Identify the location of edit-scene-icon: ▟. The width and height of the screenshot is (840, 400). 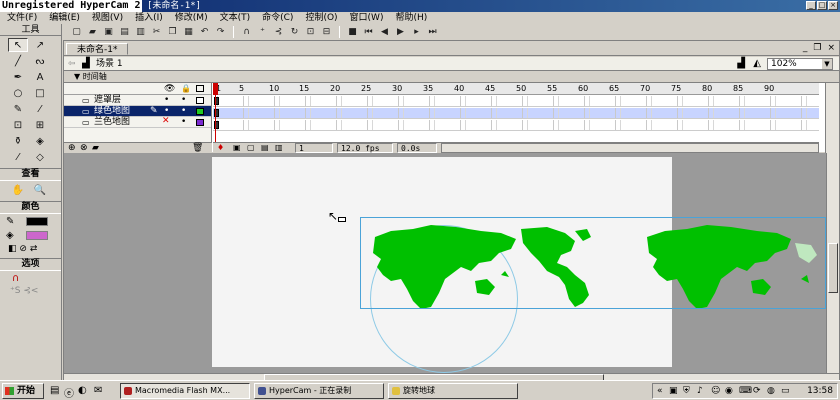
(741, 63).